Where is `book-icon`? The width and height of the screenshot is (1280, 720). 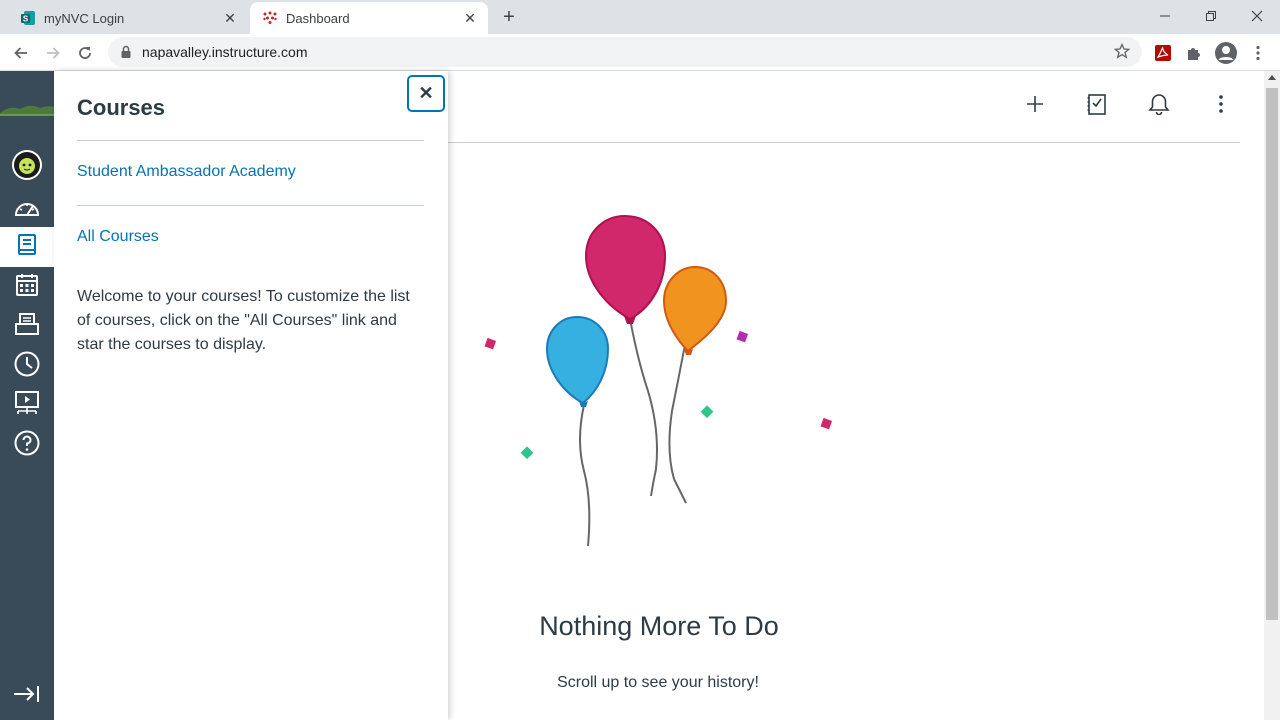
book-icon is located at coordinates (27, 247).